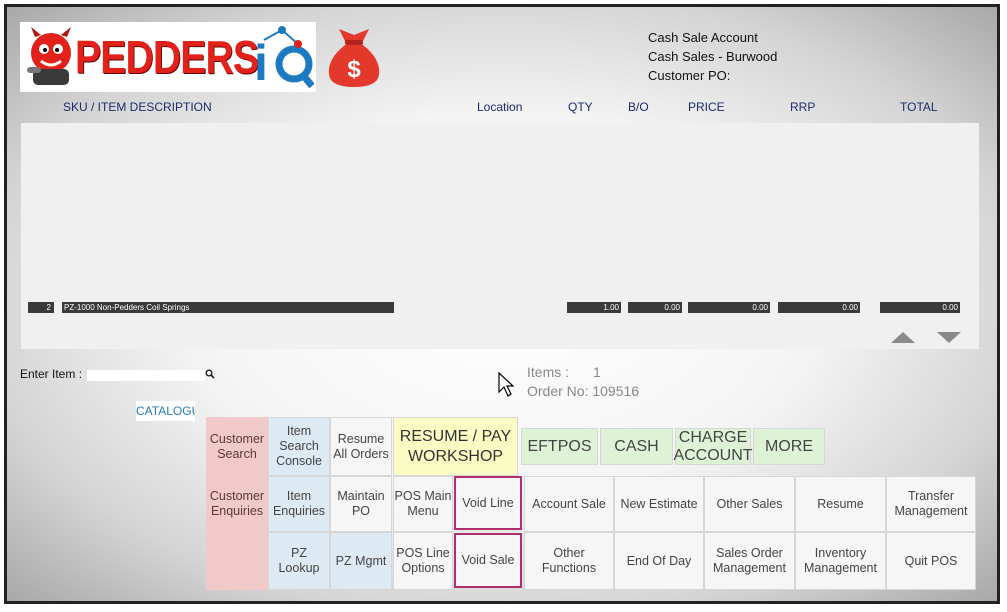 The height and width of the screenshot is (612, 1007). I want to click on resume-all-orders-button: Resume All Orders, so click(361, 446).